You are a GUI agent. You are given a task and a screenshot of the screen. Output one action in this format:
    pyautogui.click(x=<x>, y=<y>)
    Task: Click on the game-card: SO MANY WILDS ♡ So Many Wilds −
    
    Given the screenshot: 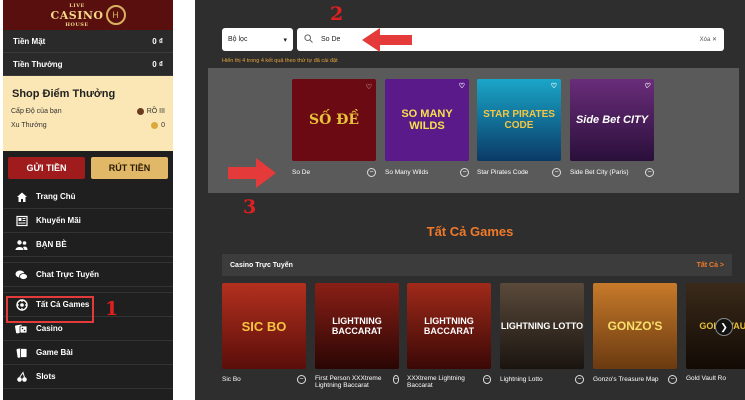 What is the action you would take?
    pyautogui.click(x=427, y=128)
    